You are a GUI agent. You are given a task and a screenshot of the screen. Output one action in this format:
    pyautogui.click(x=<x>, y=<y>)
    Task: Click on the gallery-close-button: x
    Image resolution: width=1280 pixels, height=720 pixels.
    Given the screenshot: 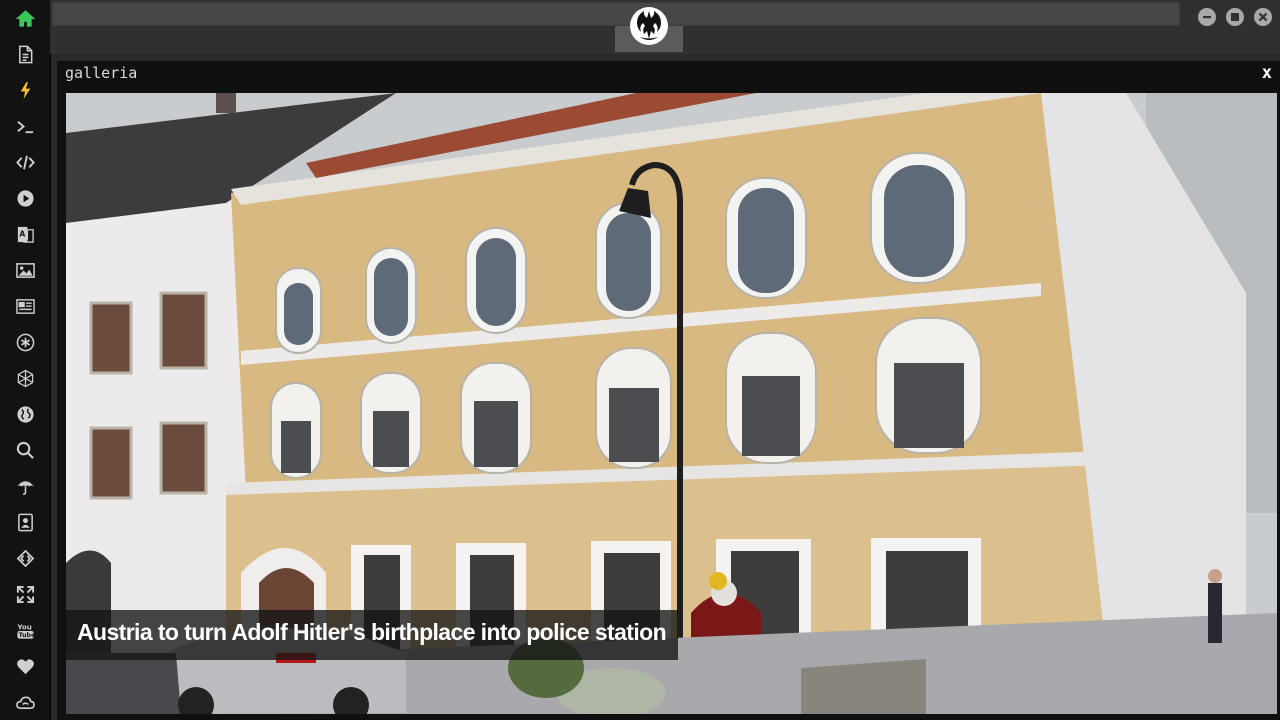 What is the action you would take?
    pyautogui.click(x=1267, y=73)
    